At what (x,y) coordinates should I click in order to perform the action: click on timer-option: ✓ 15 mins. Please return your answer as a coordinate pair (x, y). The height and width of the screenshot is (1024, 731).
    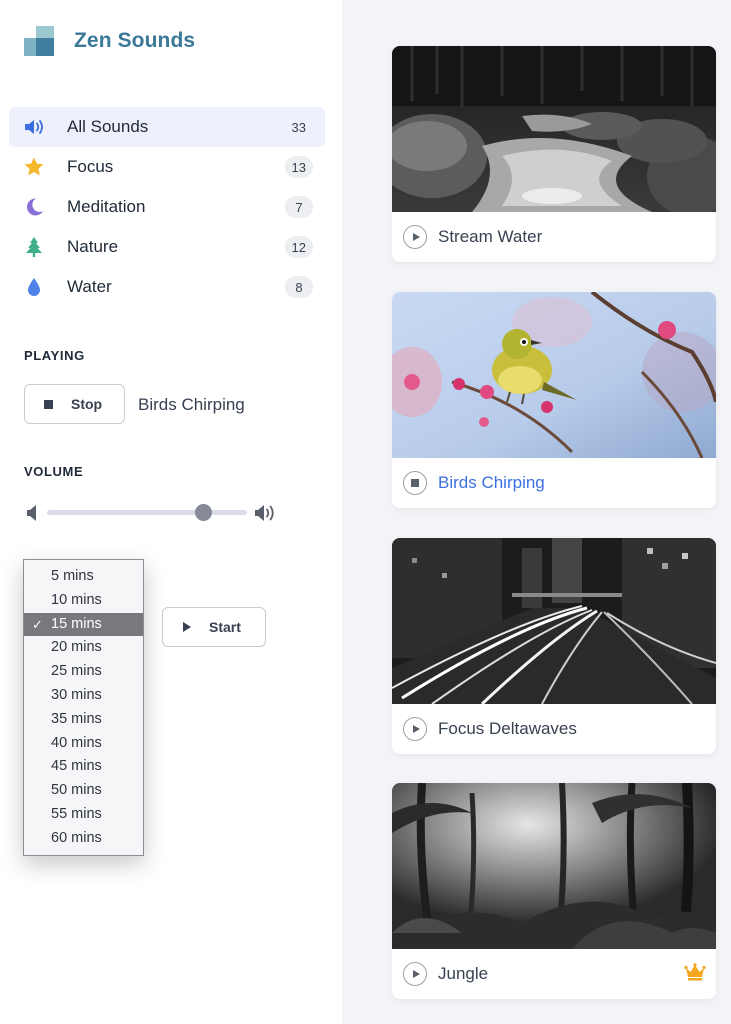
    Looking at the image, I should click on (83, 624).